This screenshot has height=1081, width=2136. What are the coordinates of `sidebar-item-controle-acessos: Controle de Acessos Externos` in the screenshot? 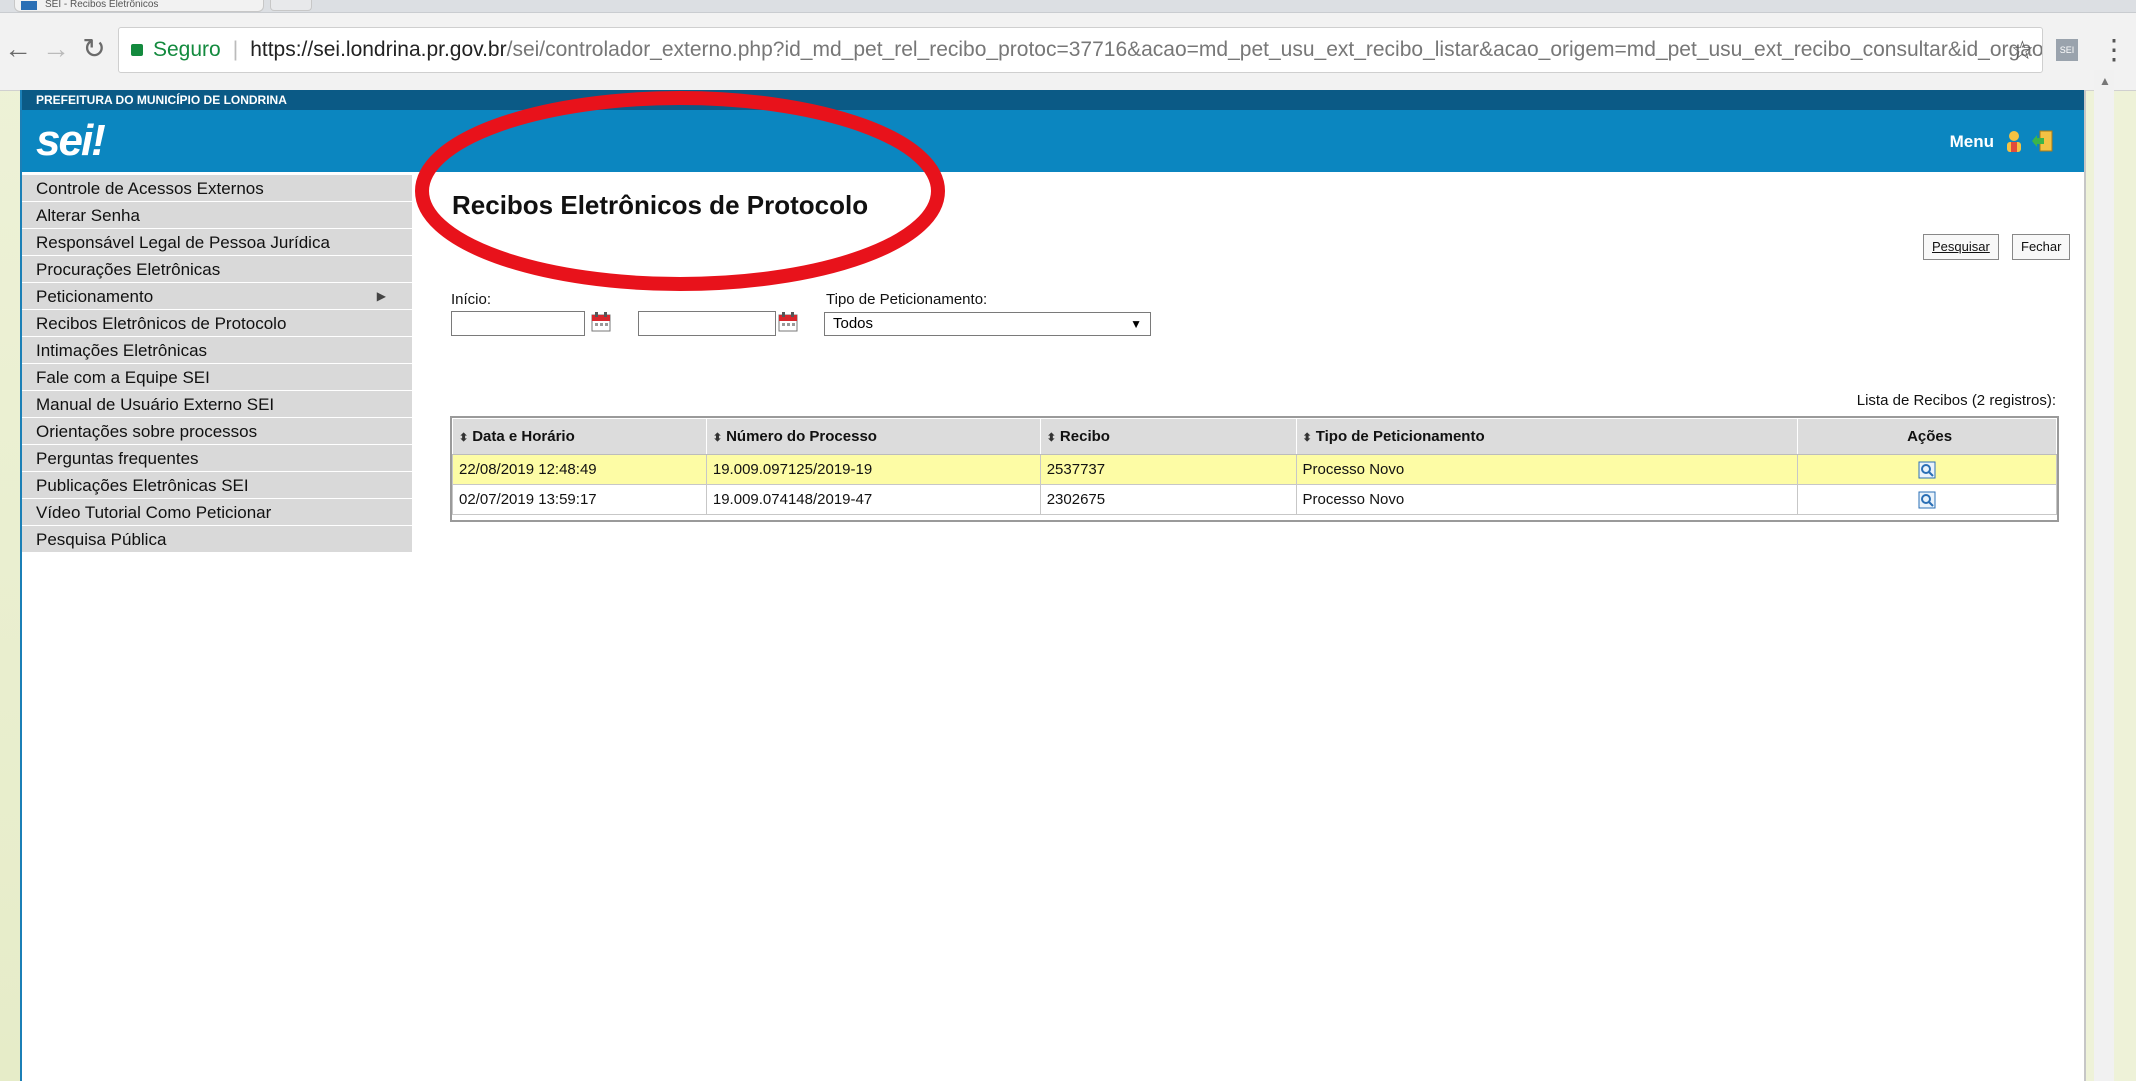 It's located at (217, 188).